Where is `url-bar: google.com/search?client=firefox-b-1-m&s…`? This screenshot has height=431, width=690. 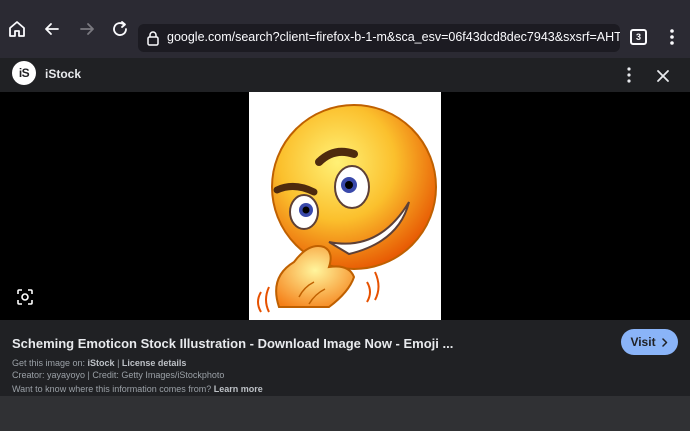
url-bar: google.com/search?client=firefox-b-1-m&s… is located at coordinates (379, 38).